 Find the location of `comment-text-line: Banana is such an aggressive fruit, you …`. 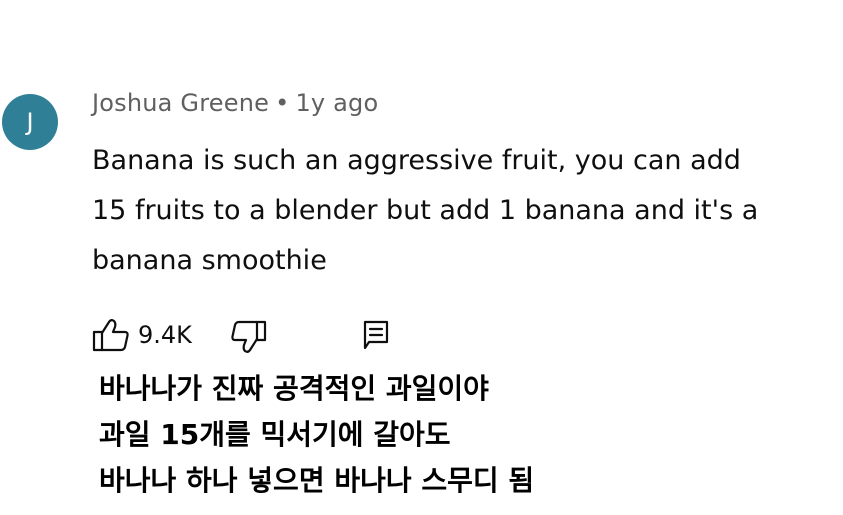

comment-text-line: Banana is such an aggressive fruit, you … is located at coordinates (416, 160).